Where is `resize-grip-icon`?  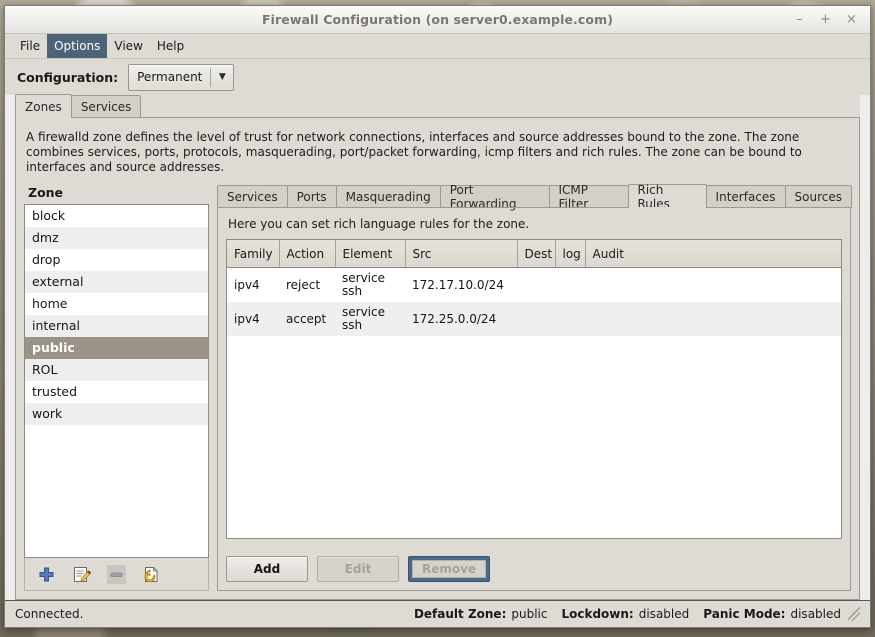
resize-grip-icon is located at coordinates (854, 614).